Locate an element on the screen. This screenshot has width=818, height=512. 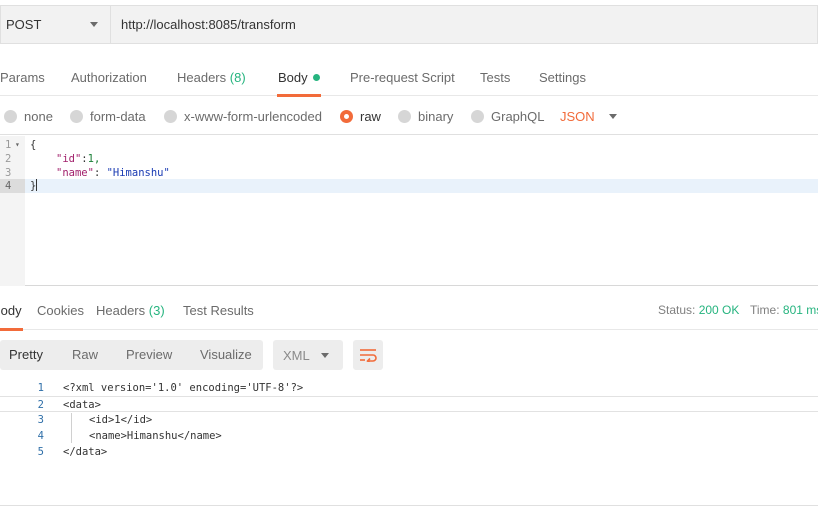
tab-label: Authorization is located at coordinates (109, 77).